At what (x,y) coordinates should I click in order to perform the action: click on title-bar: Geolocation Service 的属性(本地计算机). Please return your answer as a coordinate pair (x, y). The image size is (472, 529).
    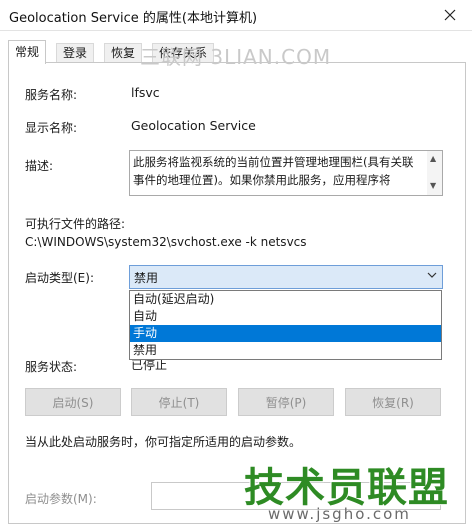
    Looking at the image, I should click on (236, 15).